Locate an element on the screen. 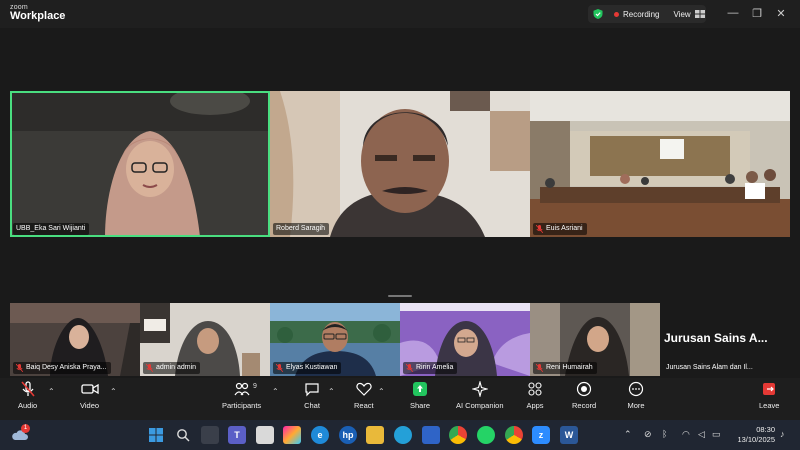  hp-icon: hp is located at coordinates (348, 435).